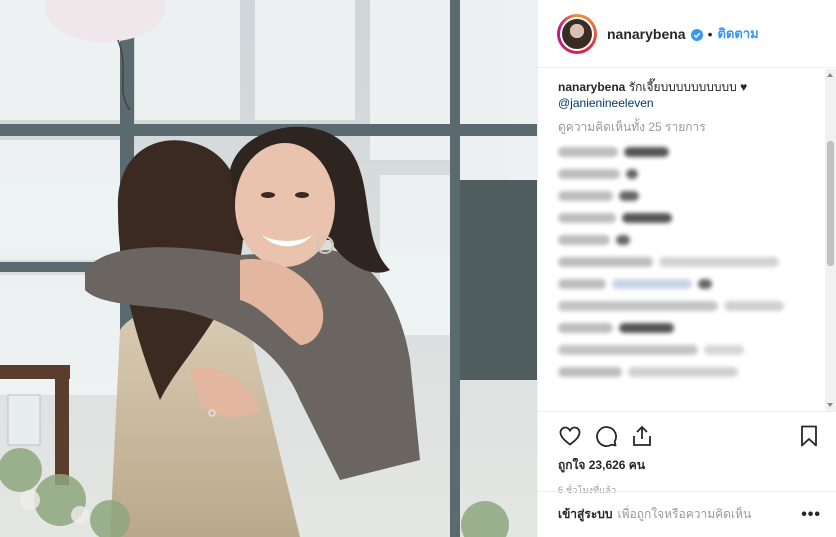 The width and height of the screenshot is (836, 537). I want to click on more-options-button: •••, so click(811, 515).